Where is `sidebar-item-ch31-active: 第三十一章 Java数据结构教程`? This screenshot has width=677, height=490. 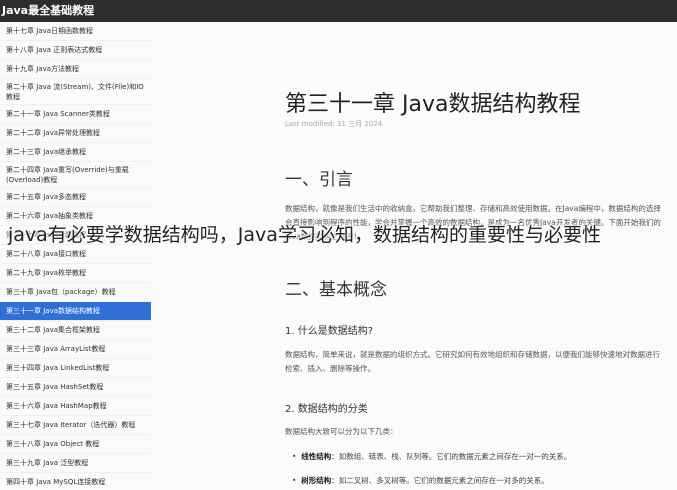
sidebar-item-ch31-active: 第三十一章 Java数据结构教程 is located at coordinates (75, 311).